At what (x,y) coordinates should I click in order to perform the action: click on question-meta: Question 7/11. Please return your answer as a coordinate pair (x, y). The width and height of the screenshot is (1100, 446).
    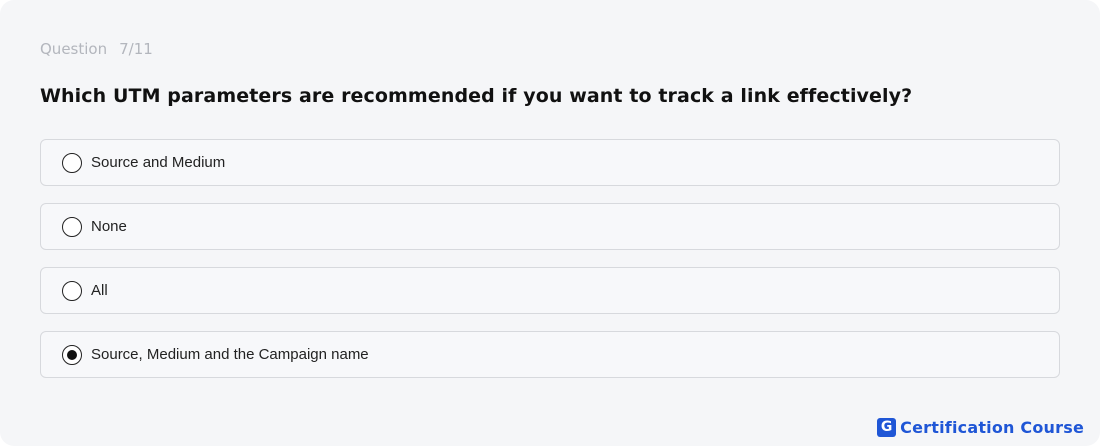
    Looking at the image, I should click on (96, 49).